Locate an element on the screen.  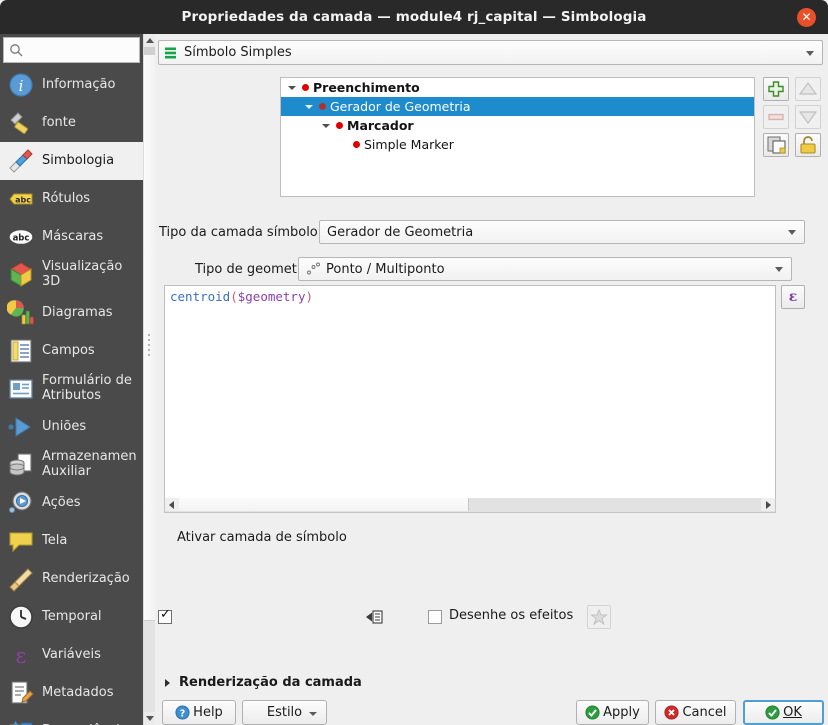
sidebar-item-formulario-de-atributos: Formulário de Atributos is located at coordinates (71, 389).